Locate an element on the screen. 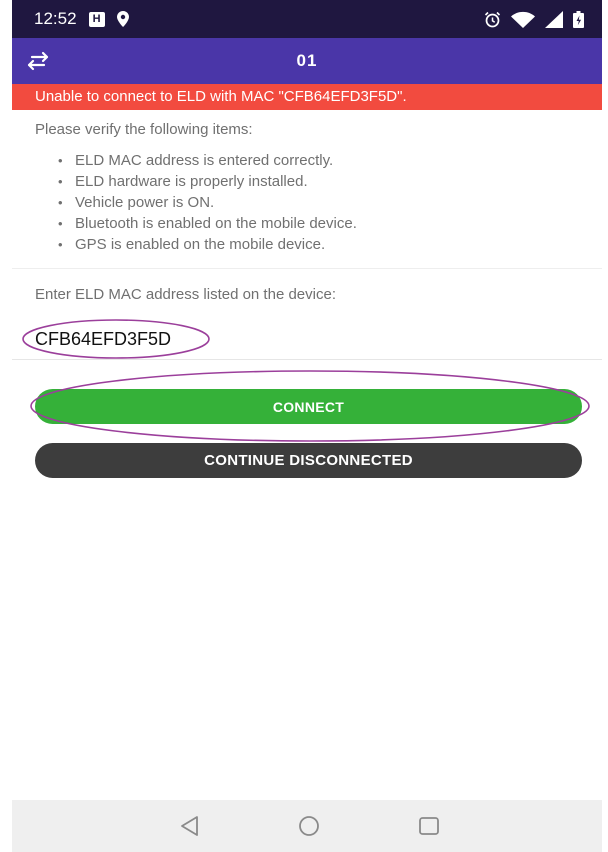 Image resolution: width=608 pixels, height=852 pixels. checklist-item-text: ELD hardware is properly installed. is located at coordinates (191, 181).